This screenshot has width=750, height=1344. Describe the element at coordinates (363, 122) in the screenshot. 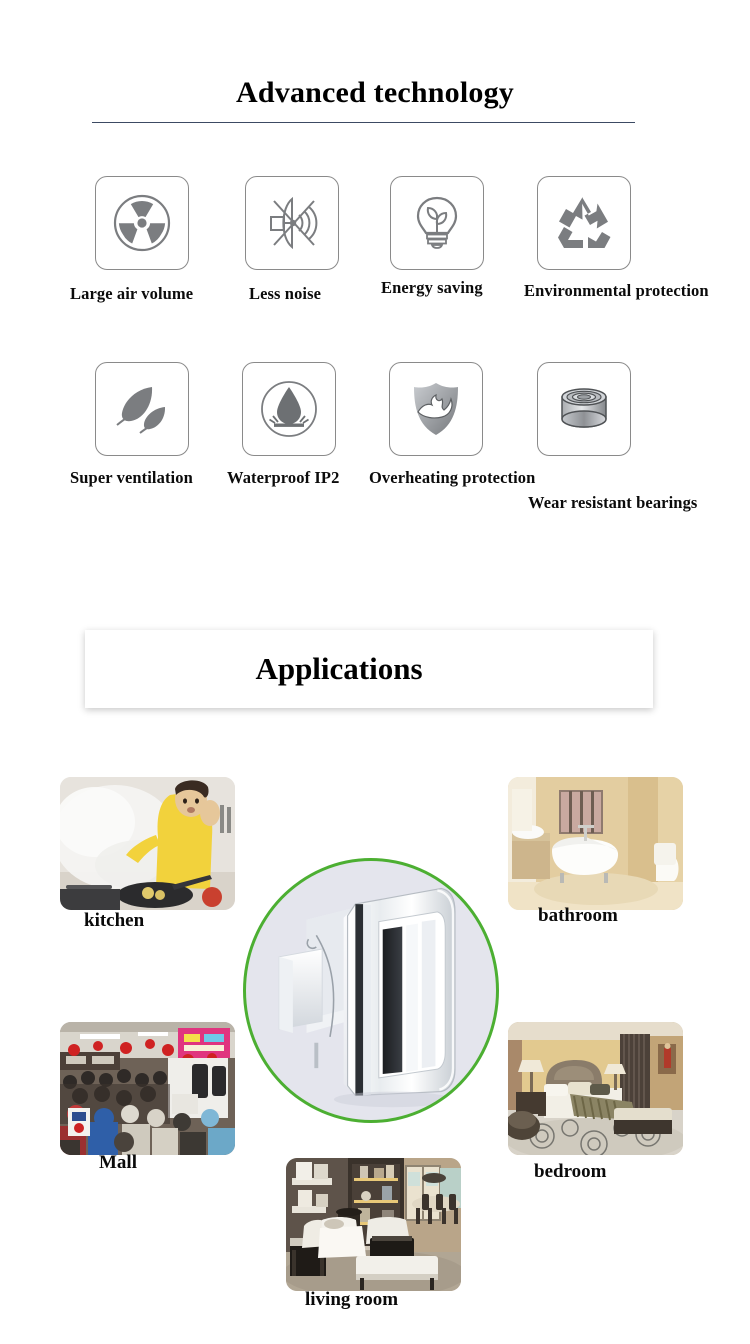

I see `title-divider` at that location.